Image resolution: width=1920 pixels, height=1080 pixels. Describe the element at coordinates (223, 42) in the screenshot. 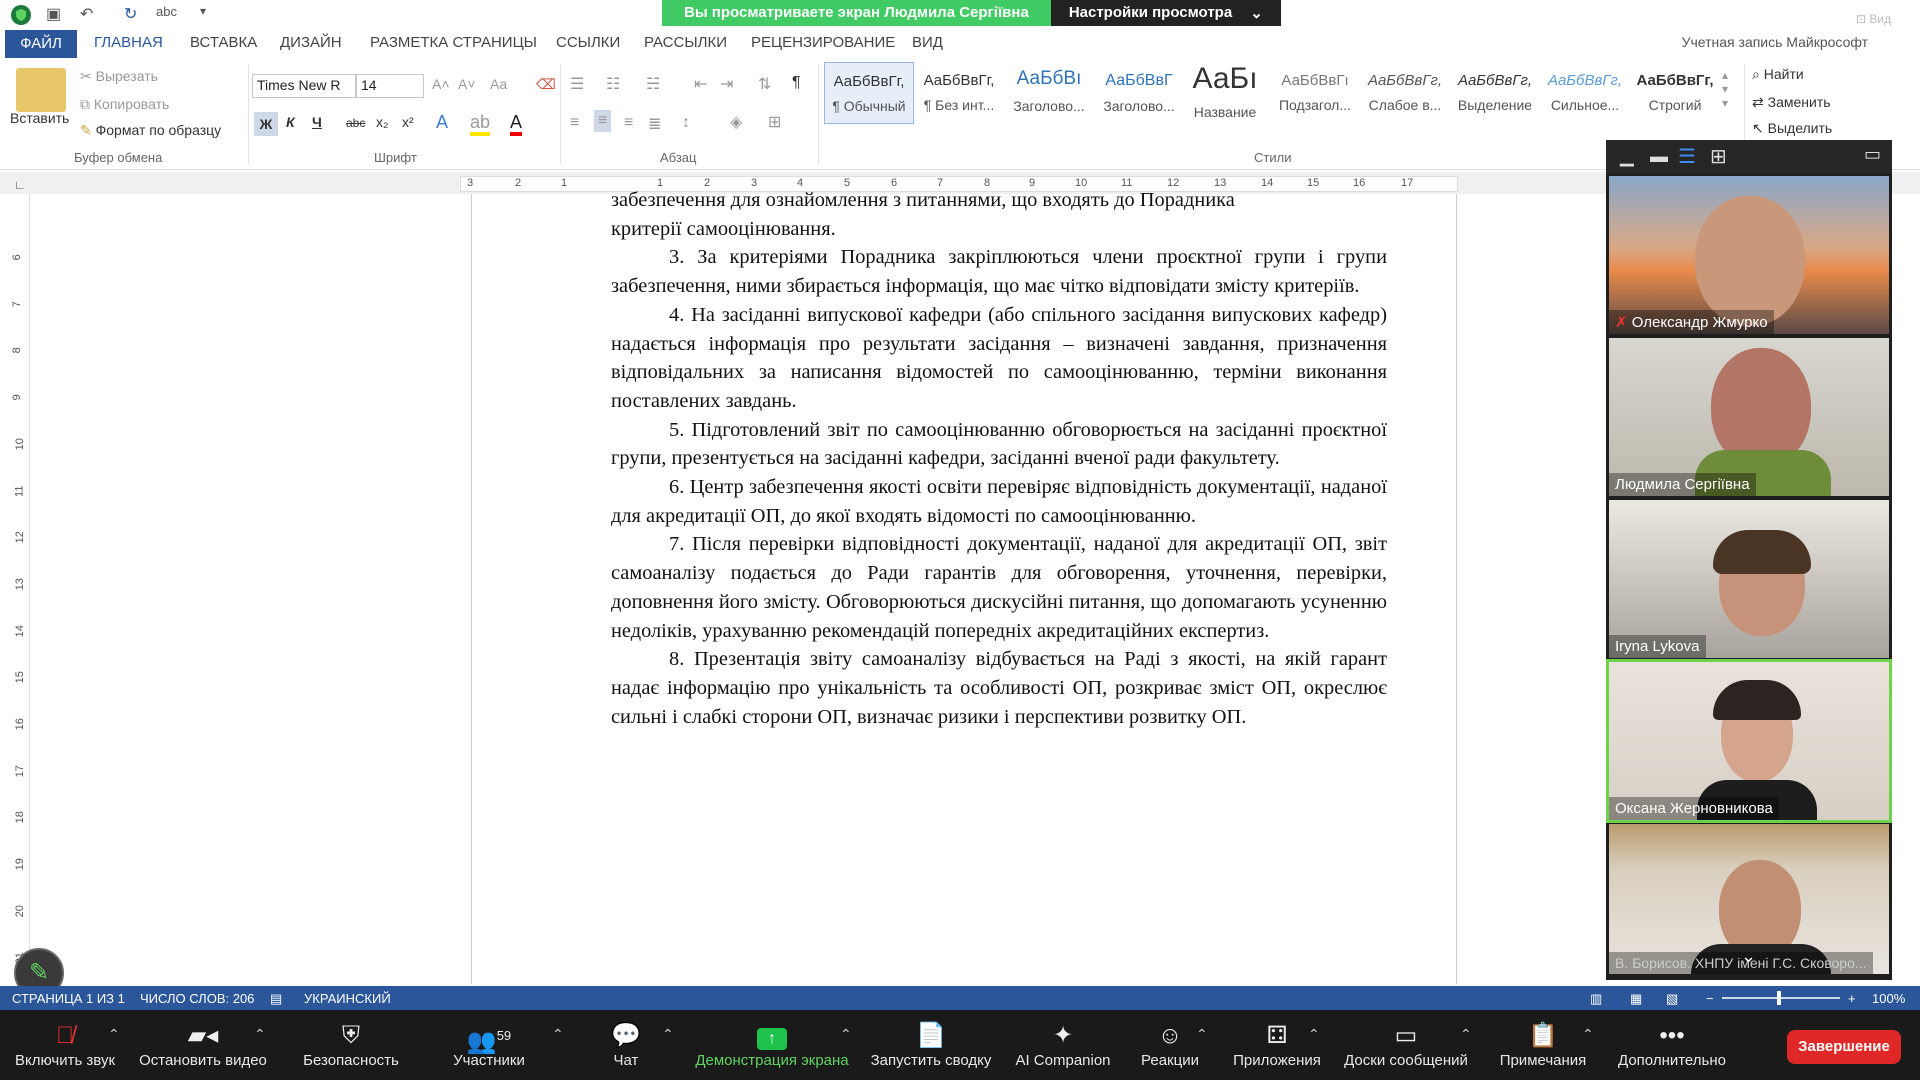

I see `tab-insert: ВСТАВКА` at that location.